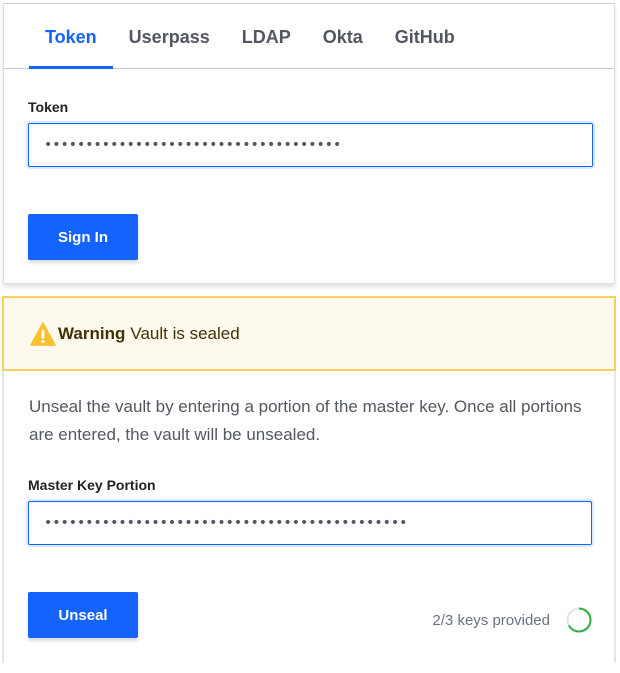 The image size is (620, 673). I want to click on warning-triangle-icon, so click(43, 333).